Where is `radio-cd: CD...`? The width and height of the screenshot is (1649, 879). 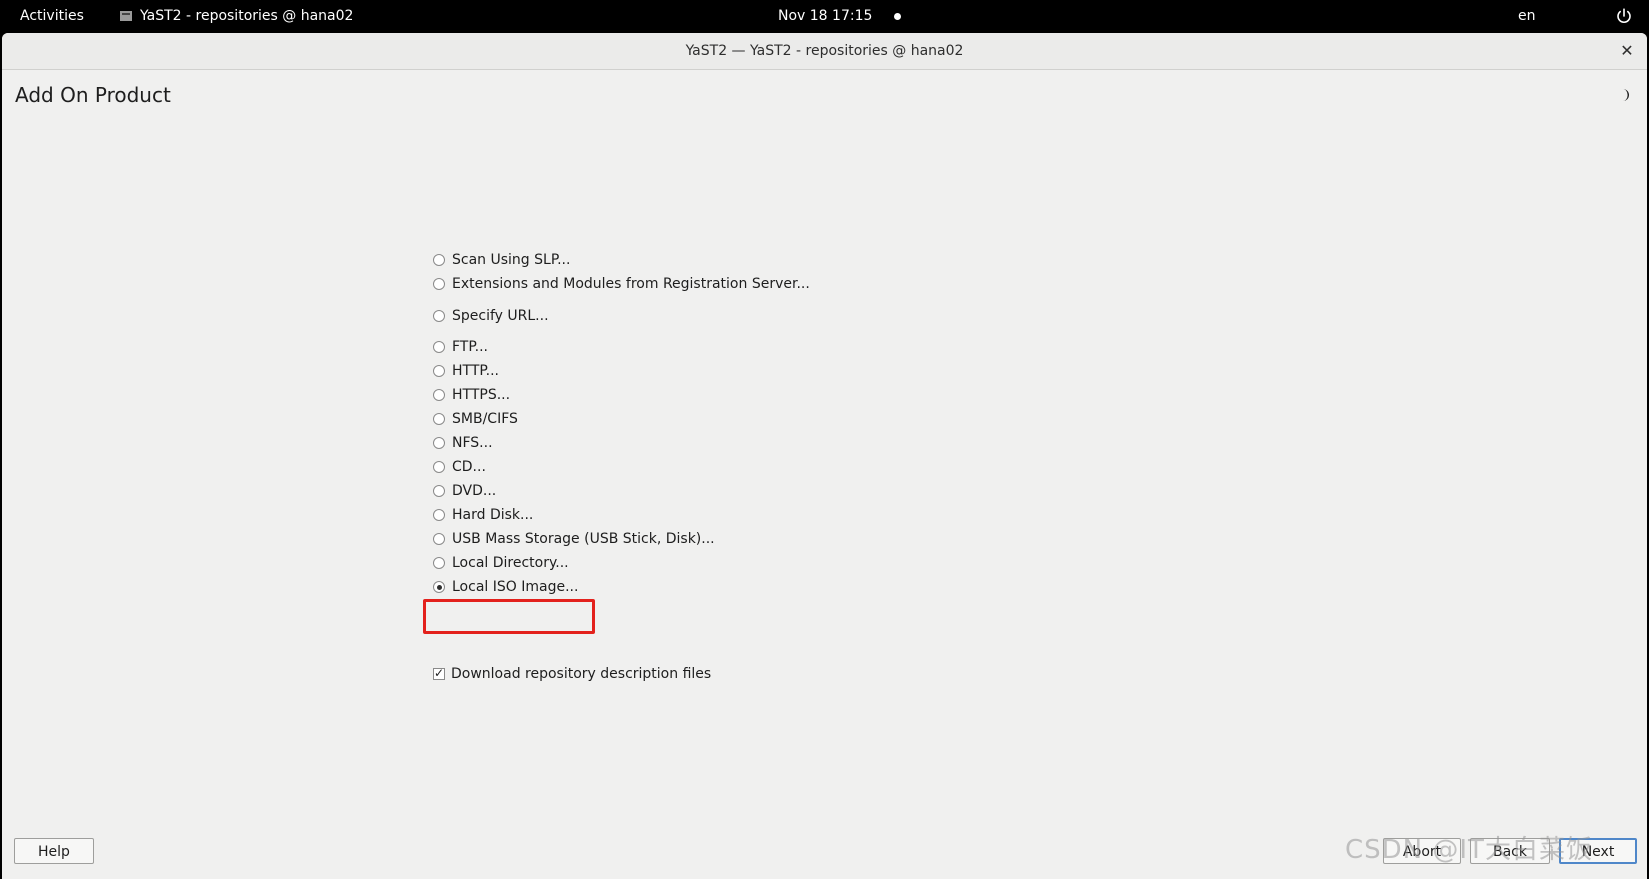 radio-cd: CD... is located at coordinates (459, 467).